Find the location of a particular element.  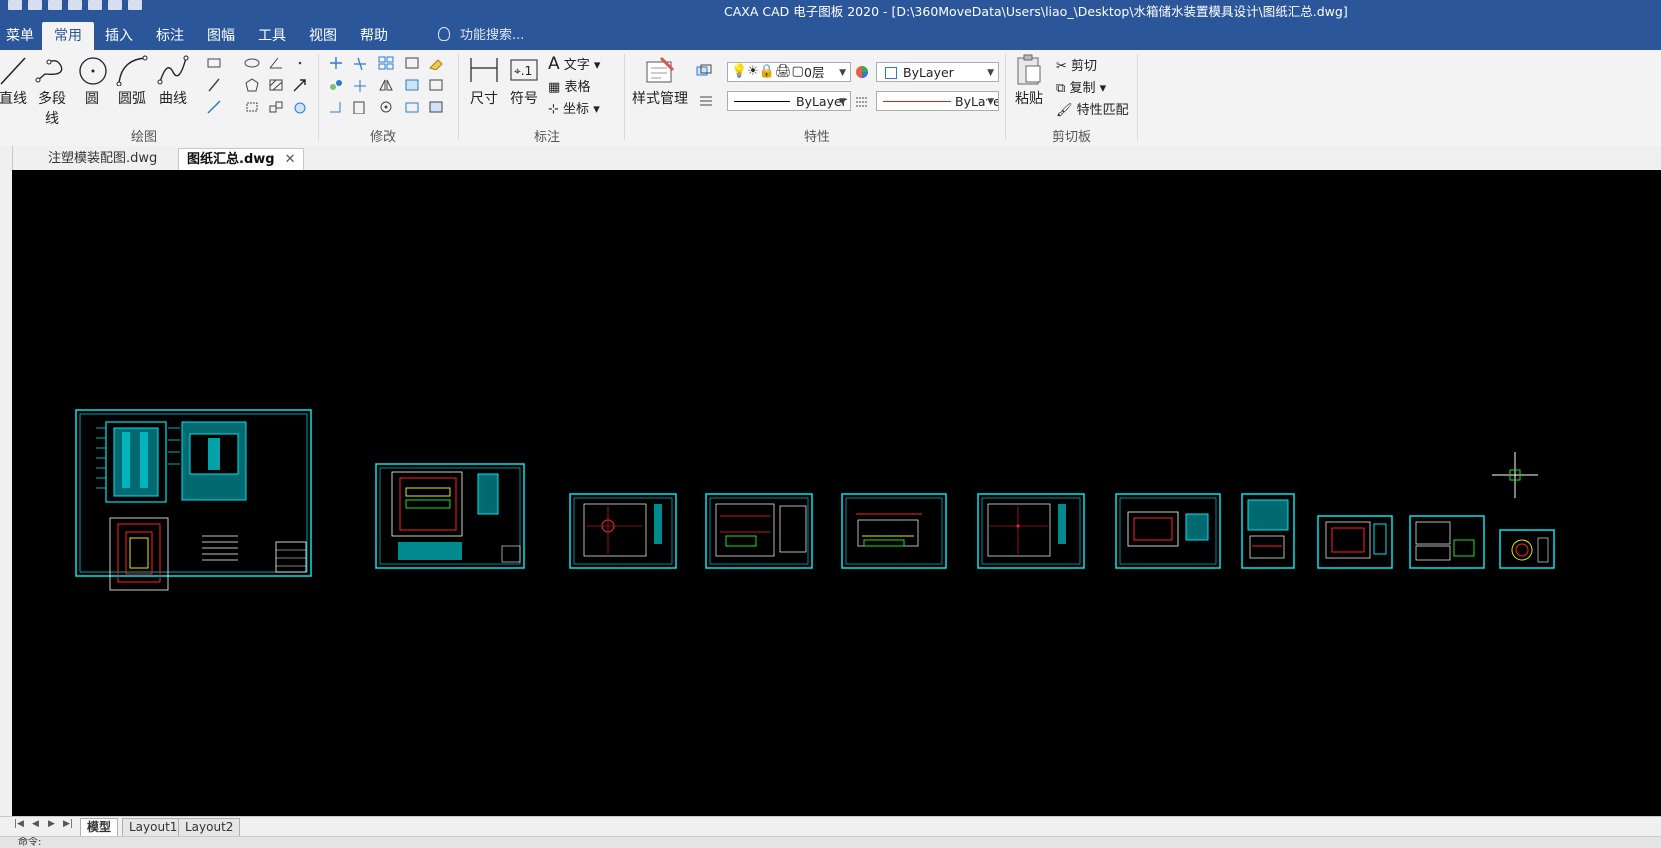

cut-button: ✂ 剪切 is located at coordinates (1076, 64).